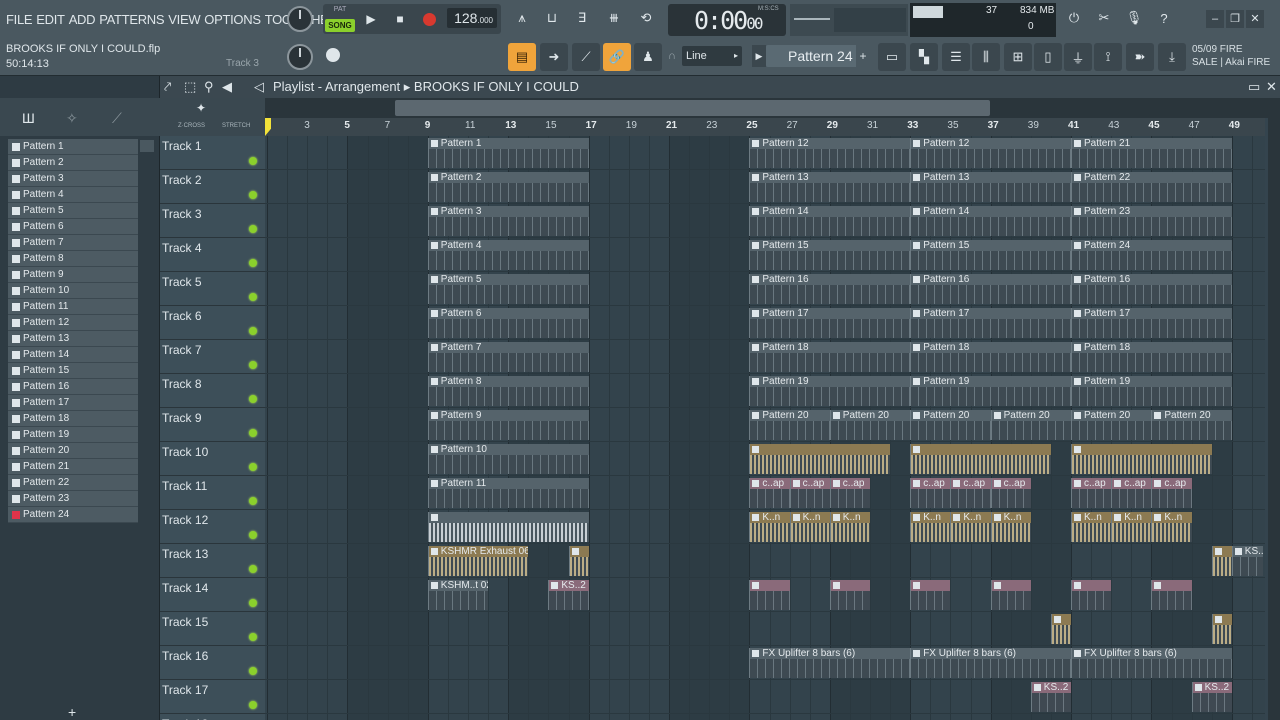 This screenshot has height=720, width=1280. Describe the element at coordinates (73, 179) in the screenshot. I see `pattern-list-item: Pattern 3` at that location.